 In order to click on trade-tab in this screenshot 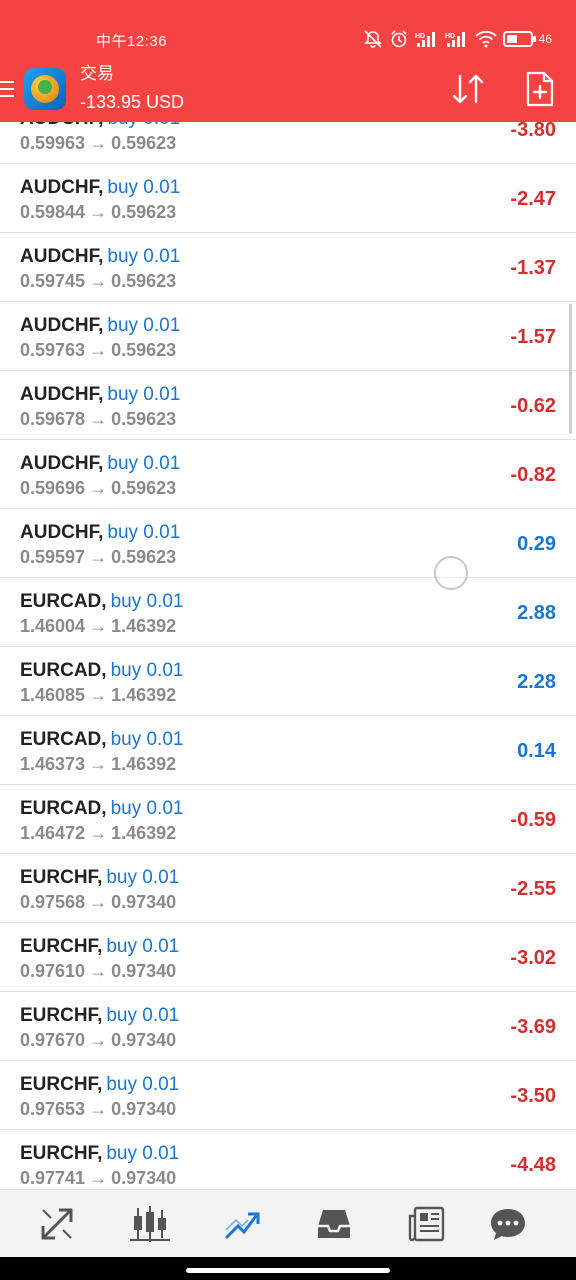, I will do `click(242, 1224)`.